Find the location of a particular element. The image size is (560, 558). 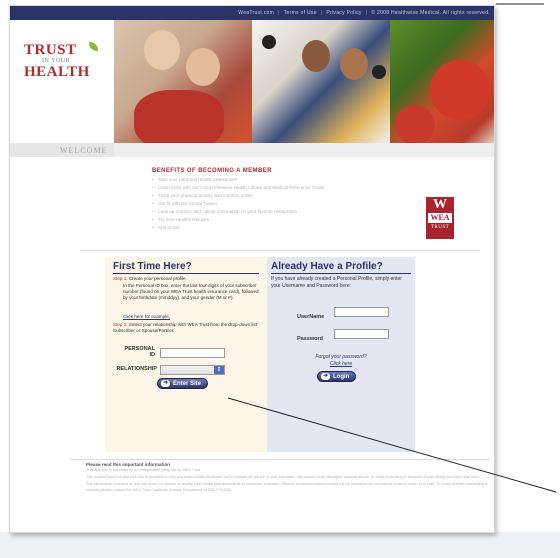

relationship-select: ⇕ is located at coordinates (192, 370).